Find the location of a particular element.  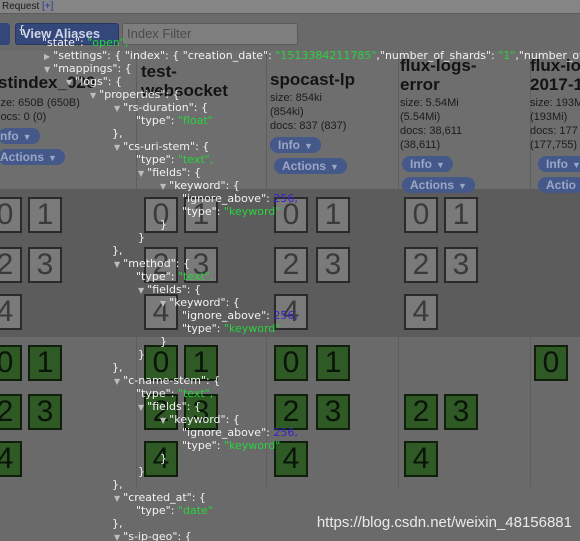

json-line: { is located at coordinates (21, 29).